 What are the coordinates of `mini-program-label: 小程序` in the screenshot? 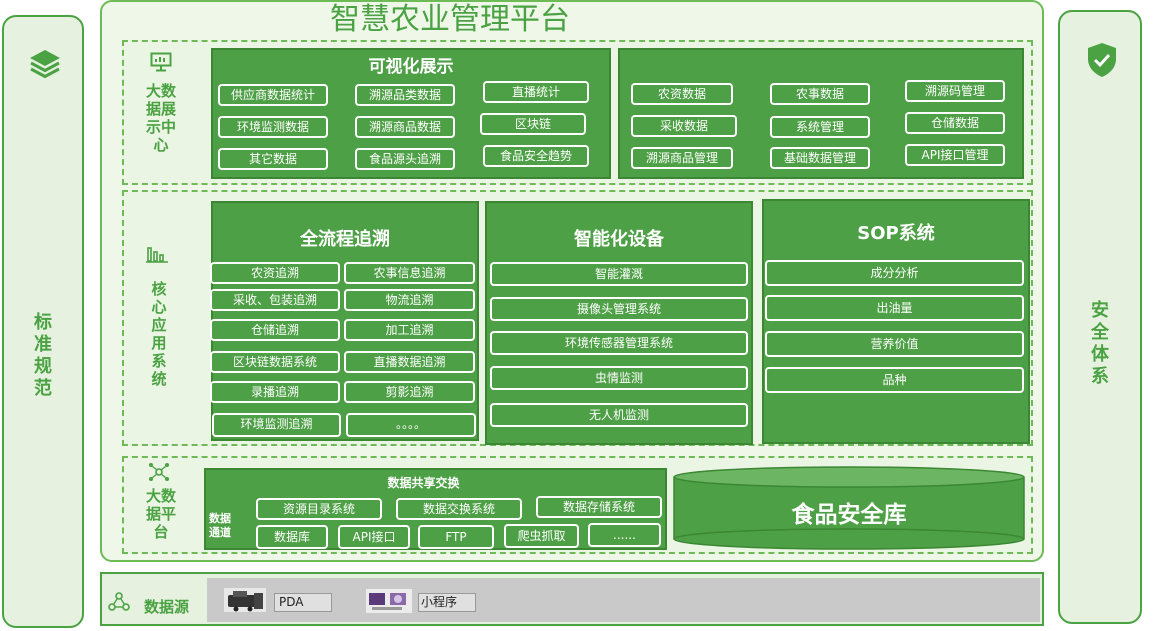 It's located at (447, 602).